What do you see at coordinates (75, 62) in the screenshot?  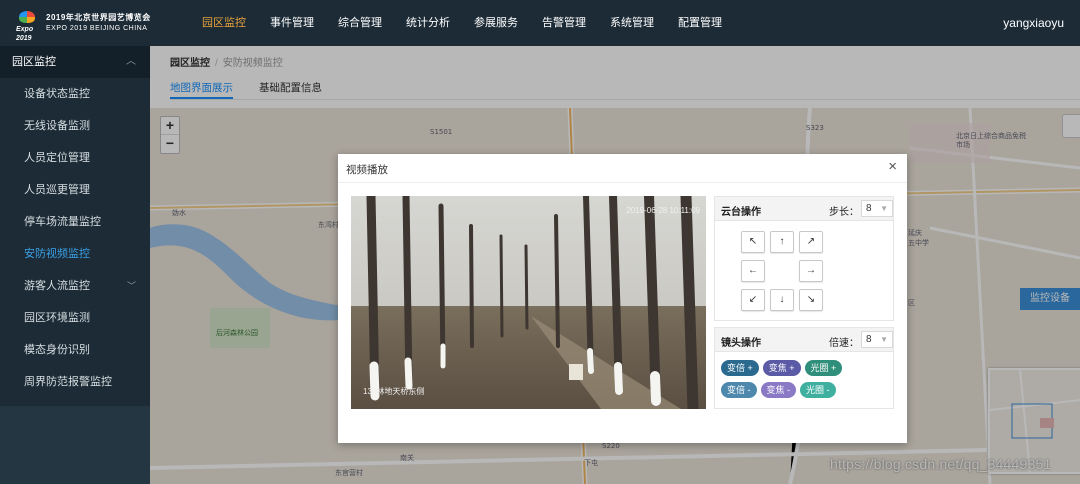 I see `sidebar-group-park-monitor: 园区监控 ︿` at bounding box center [75, 62].